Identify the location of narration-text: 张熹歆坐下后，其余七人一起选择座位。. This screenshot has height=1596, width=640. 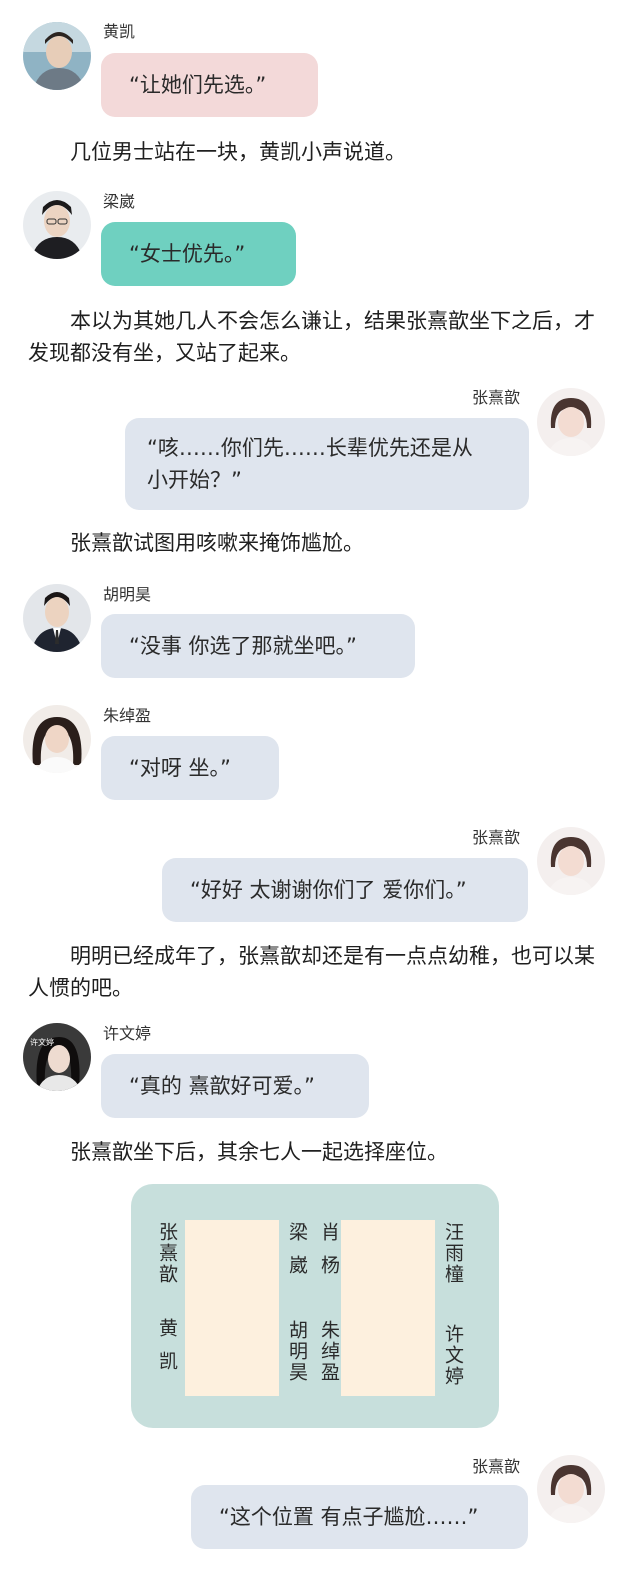
(259, 1152).